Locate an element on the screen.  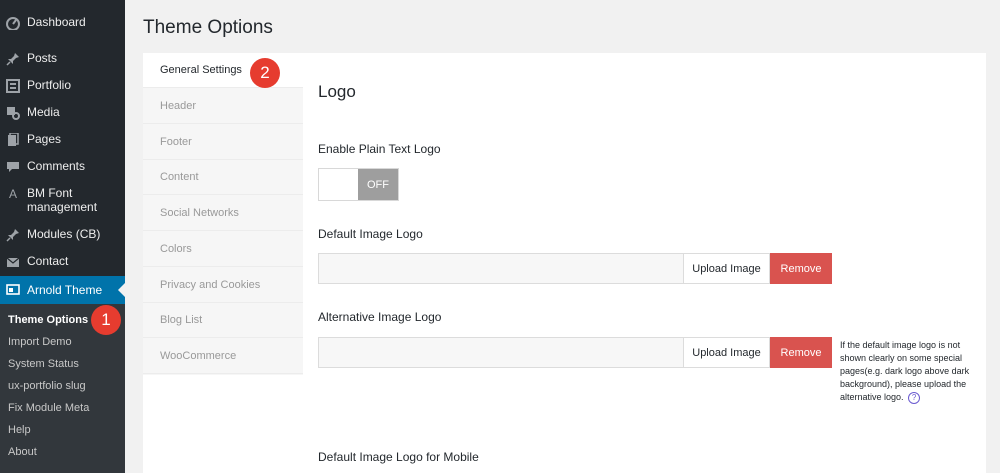
sidebar-item-modules: Modules (CB) is located at coordinates (62, 235).